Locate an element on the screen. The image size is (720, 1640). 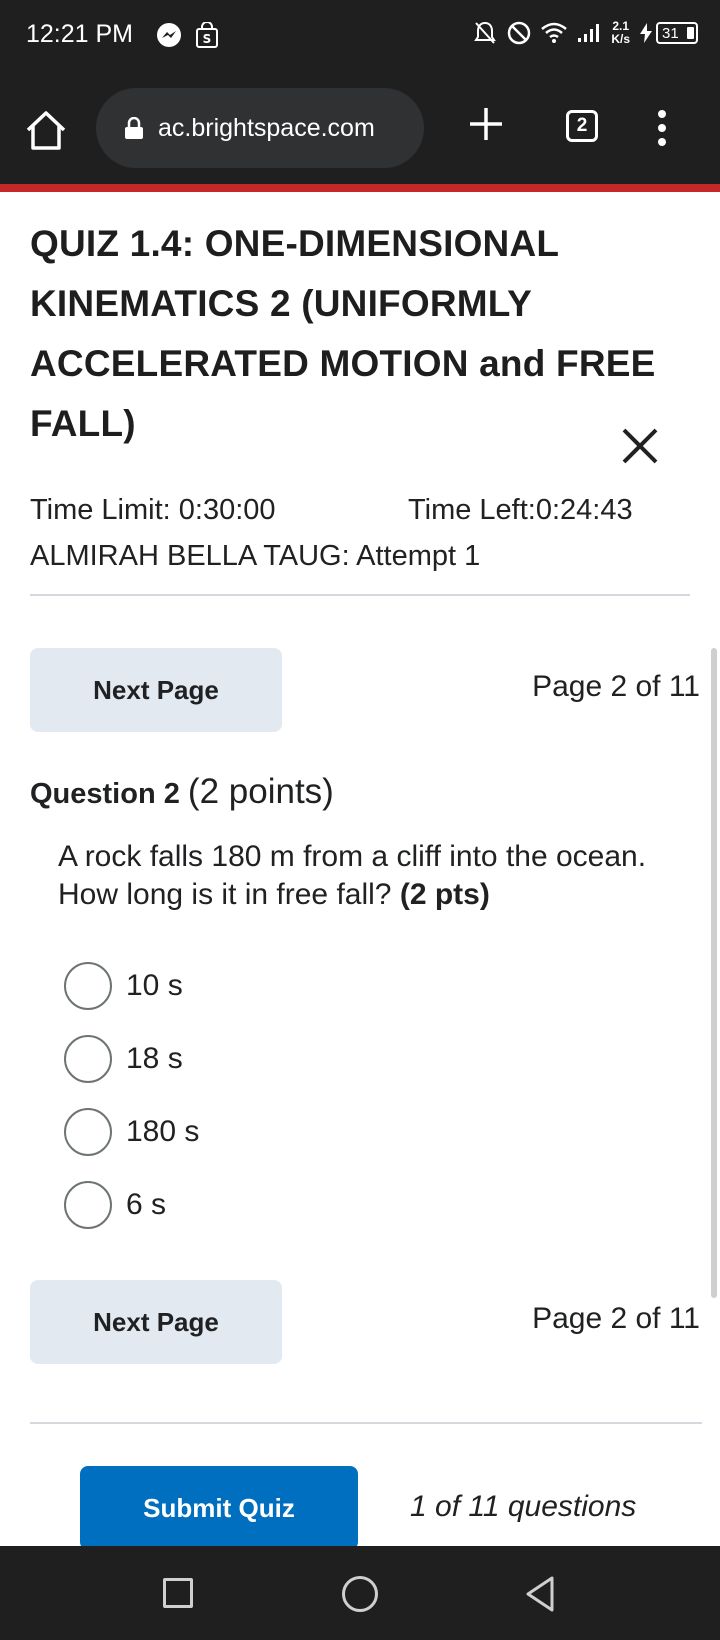
question-points: (2 points) is located at coordinates (260, 791).